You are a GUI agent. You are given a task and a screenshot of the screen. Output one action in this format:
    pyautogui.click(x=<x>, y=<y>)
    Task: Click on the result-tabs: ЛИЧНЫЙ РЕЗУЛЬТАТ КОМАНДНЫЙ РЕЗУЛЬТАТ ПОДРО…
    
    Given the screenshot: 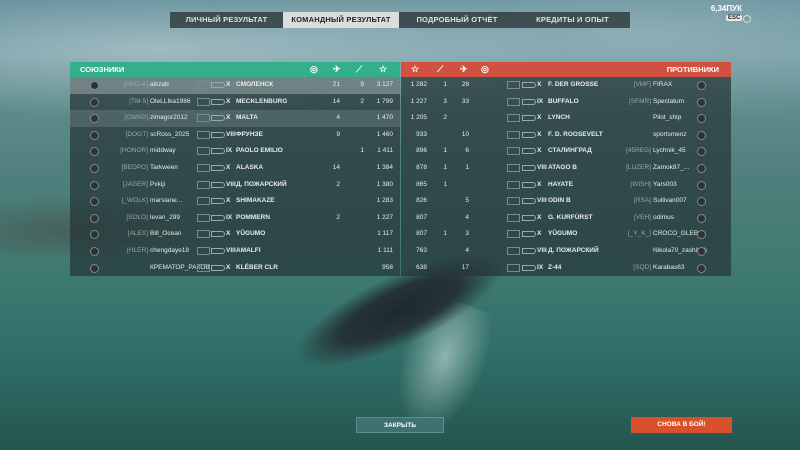 What is the action you would take?
    pyautogui.click(x=400, y=20)
    